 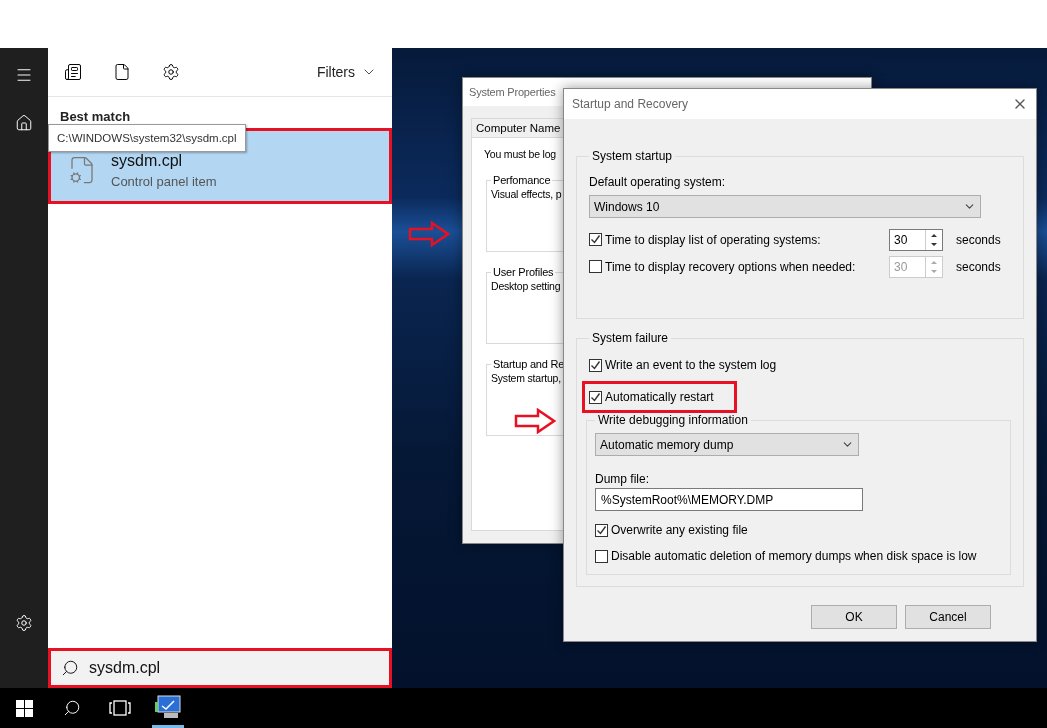 What do you see at coordinates (523, 272) in the screenshot?
I see `group-title: User Profiles` at bounding box center [523, 272].